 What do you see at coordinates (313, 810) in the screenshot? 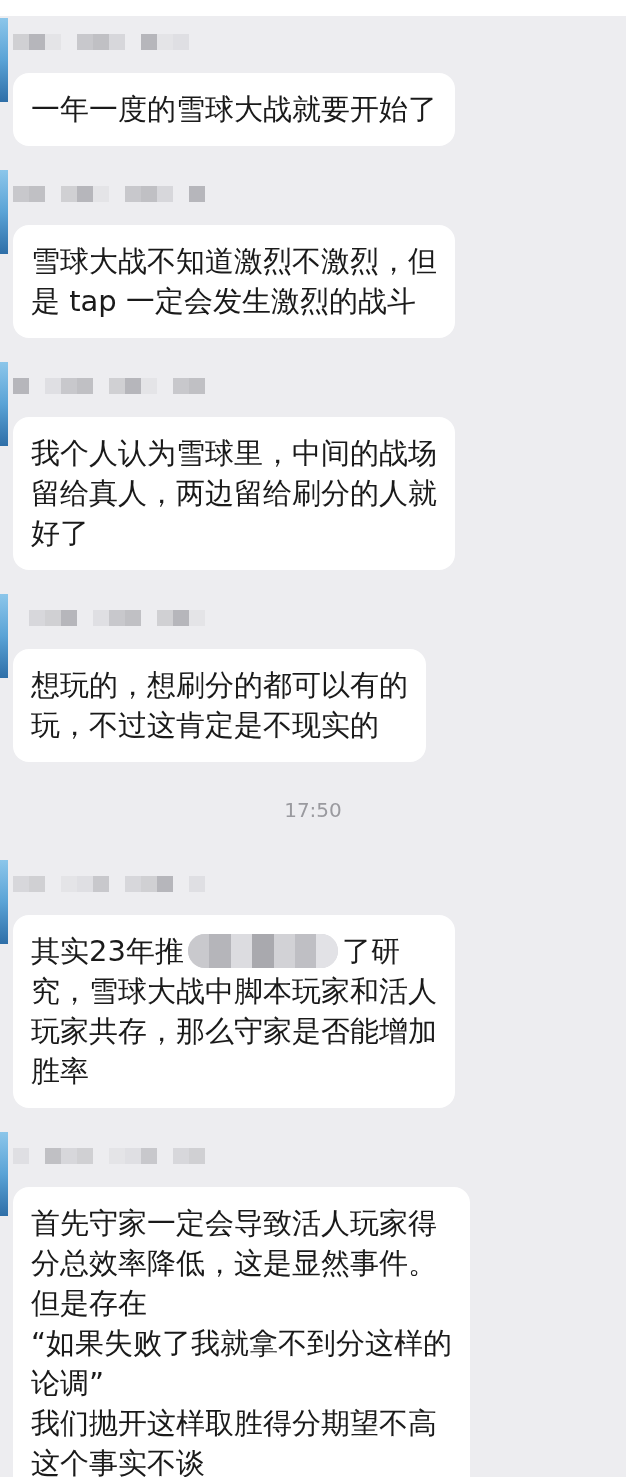
I see `timestamp: 17:50` at bounding box center [313, 810].